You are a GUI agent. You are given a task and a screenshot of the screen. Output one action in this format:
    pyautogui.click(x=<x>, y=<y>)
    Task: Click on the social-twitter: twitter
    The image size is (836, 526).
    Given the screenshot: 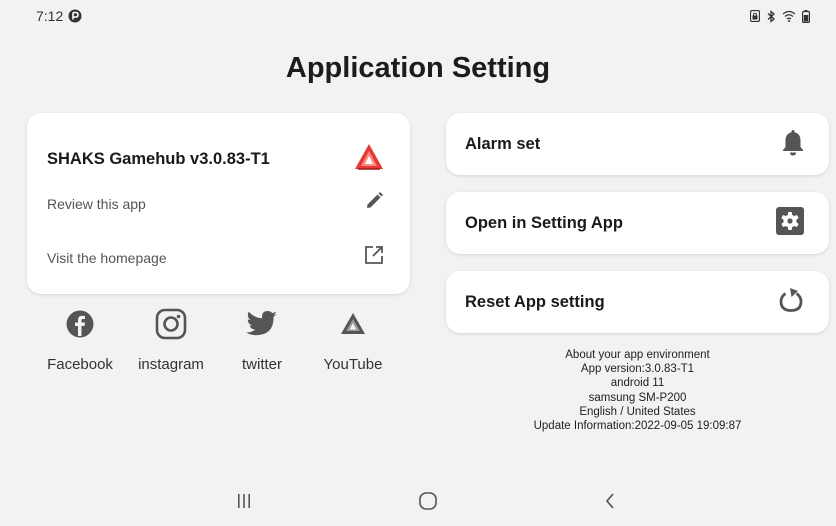 What is the action you would take?
    pyautogui.click(x=262, y=339)
    